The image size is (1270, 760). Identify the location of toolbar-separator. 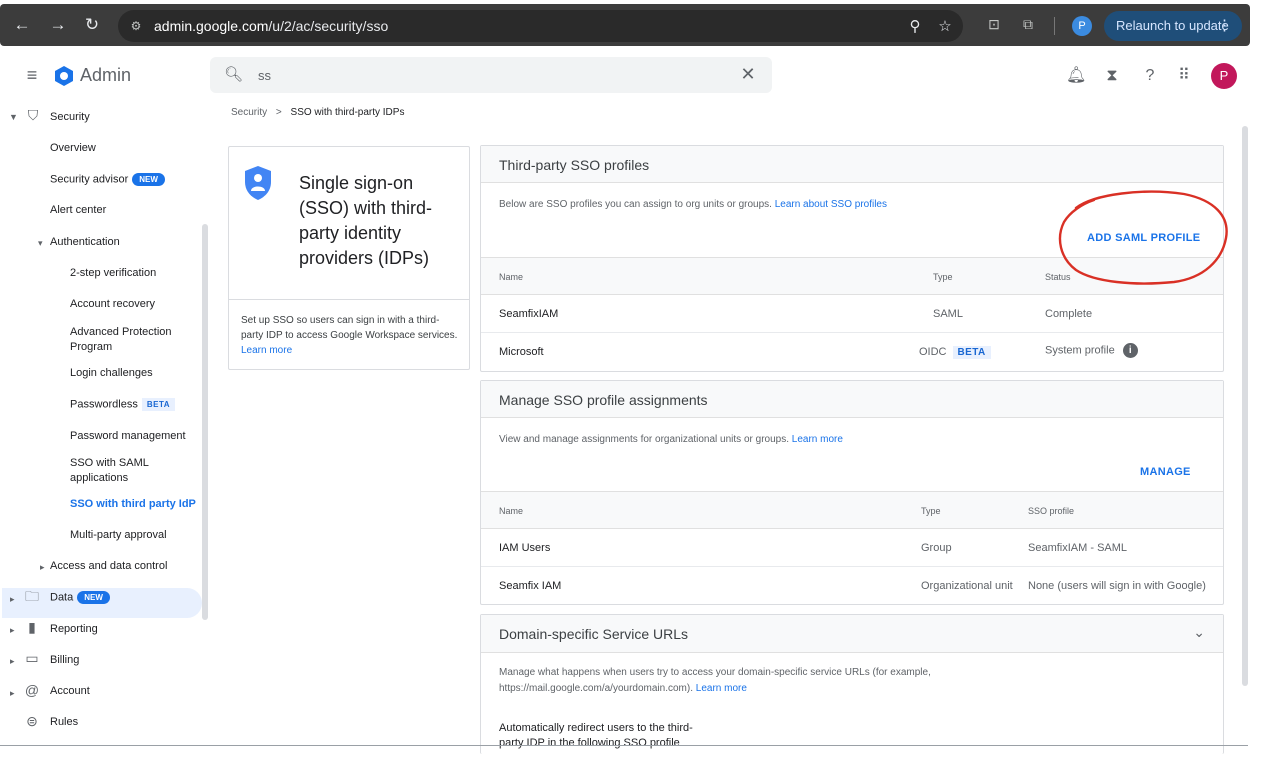
(1054, 26).